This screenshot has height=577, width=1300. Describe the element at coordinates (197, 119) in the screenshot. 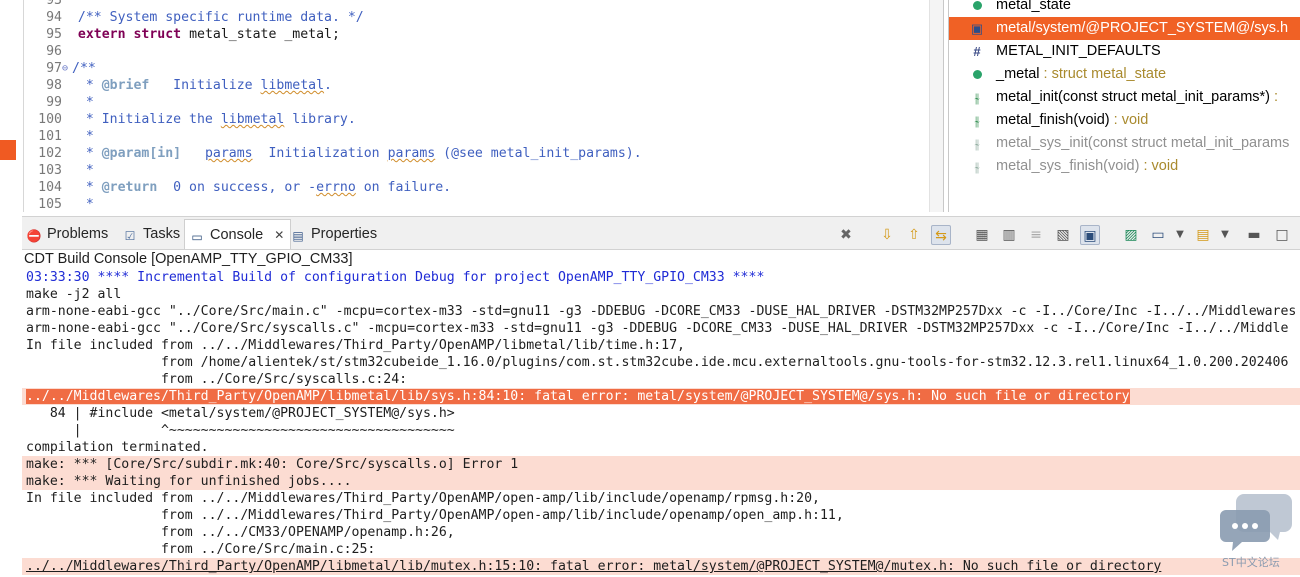

I see `code-line: 100 * Initialize the libmetal library.` at that location.